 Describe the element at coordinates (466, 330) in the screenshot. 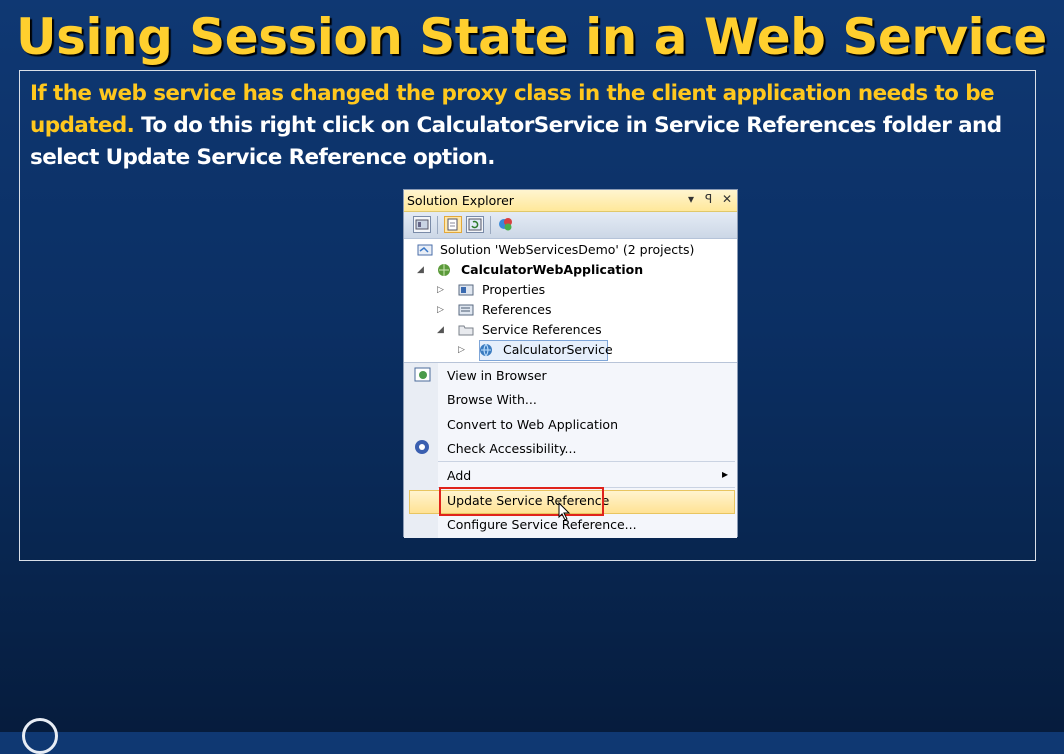

I see `folder-icon` at that location.